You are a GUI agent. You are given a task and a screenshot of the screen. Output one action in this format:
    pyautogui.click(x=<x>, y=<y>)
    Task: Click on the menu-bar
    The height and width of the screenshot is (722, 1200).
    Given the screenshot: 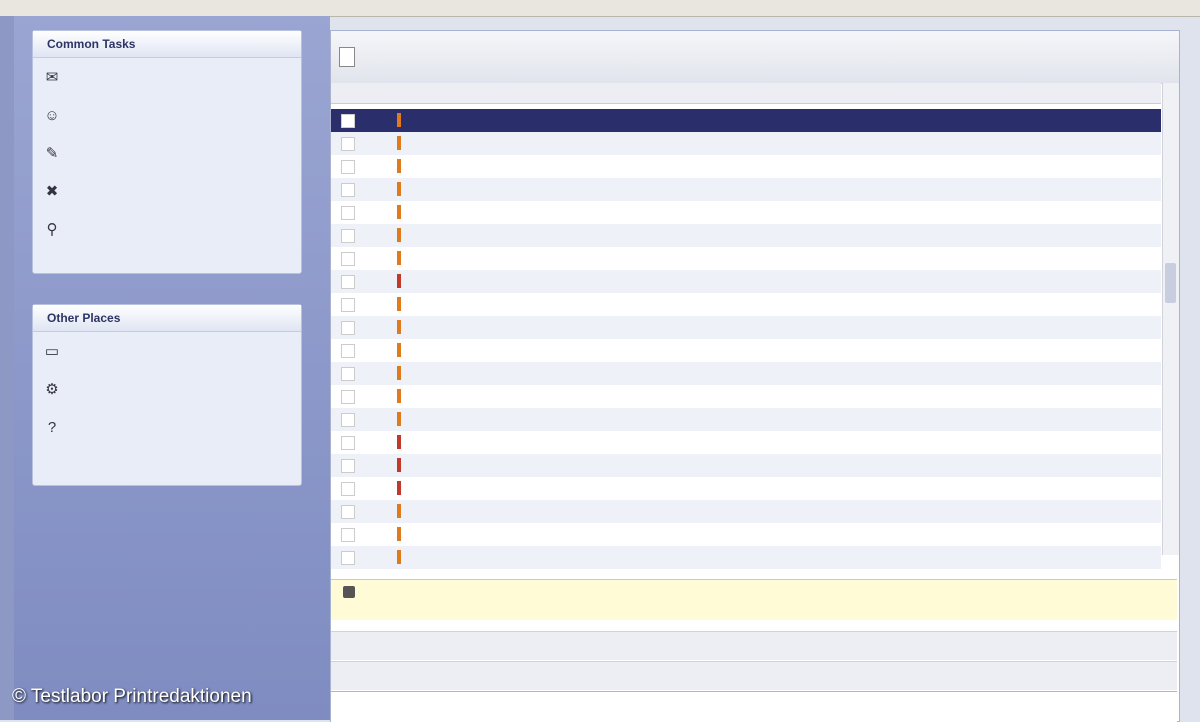 What is the action you would take?
    pyautogui.click(x=600, y=8)
    